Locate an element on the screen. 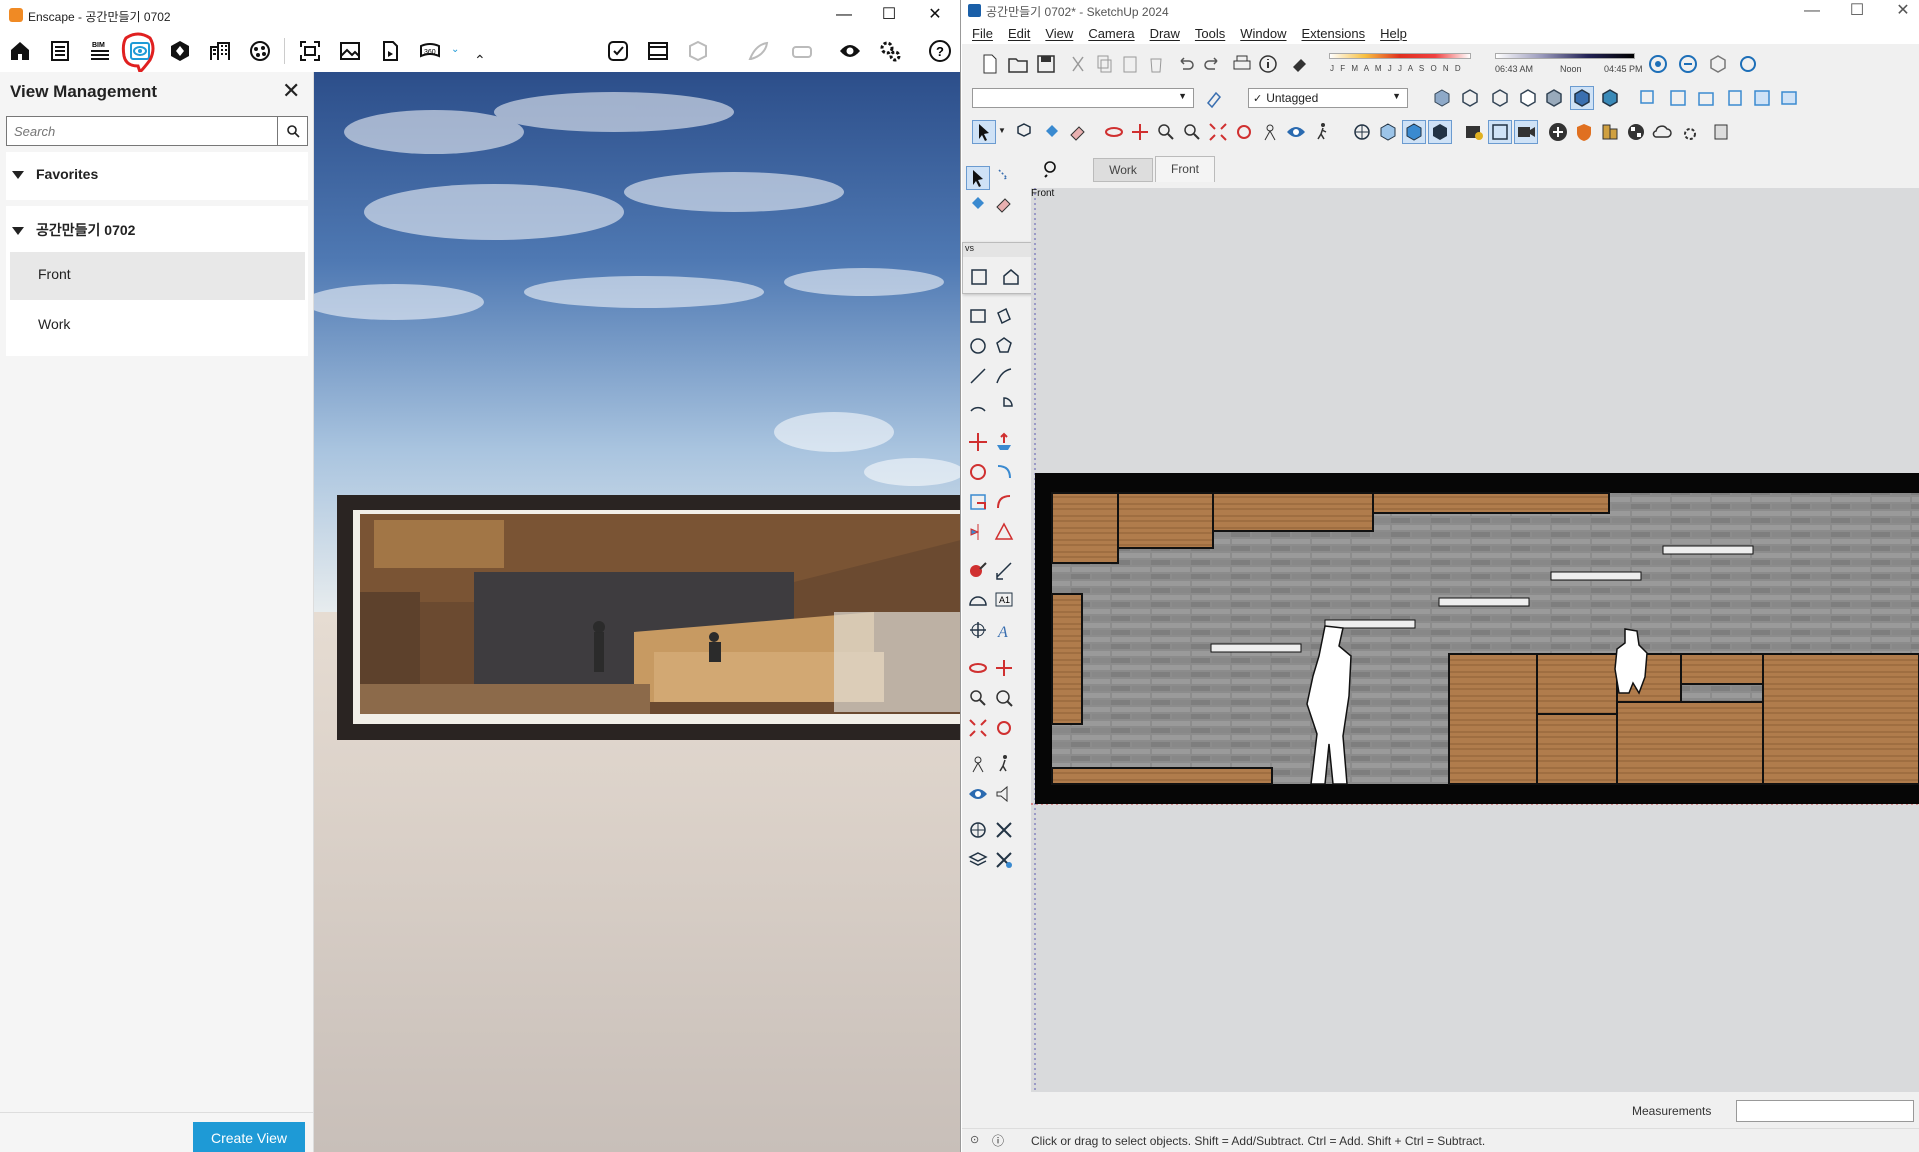  home-icon is located at coordinates (20, 51).